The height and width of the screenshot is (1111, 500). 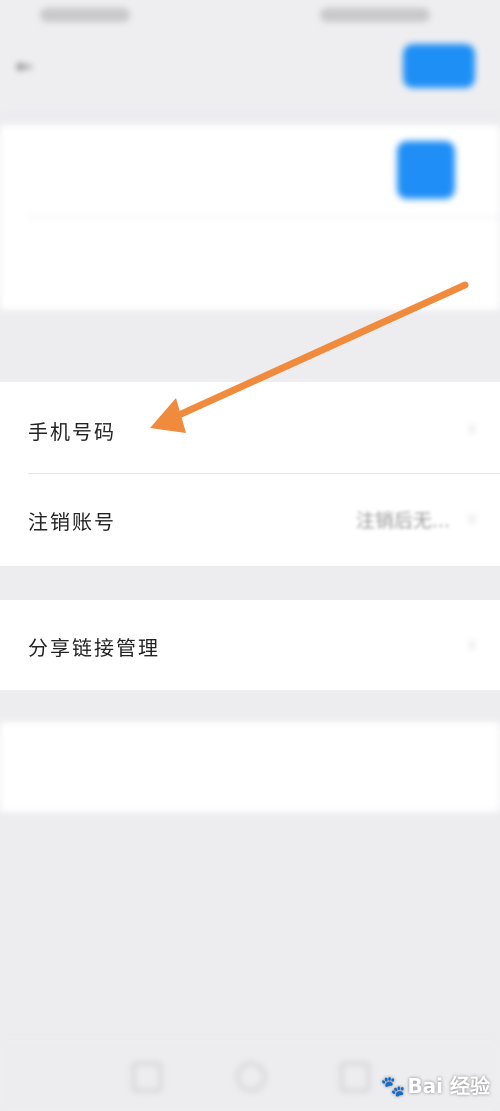 What do you see at coordinates (309, 357) in the screenshot?
I see `arrow-icon` at bounding box center [309, 357].